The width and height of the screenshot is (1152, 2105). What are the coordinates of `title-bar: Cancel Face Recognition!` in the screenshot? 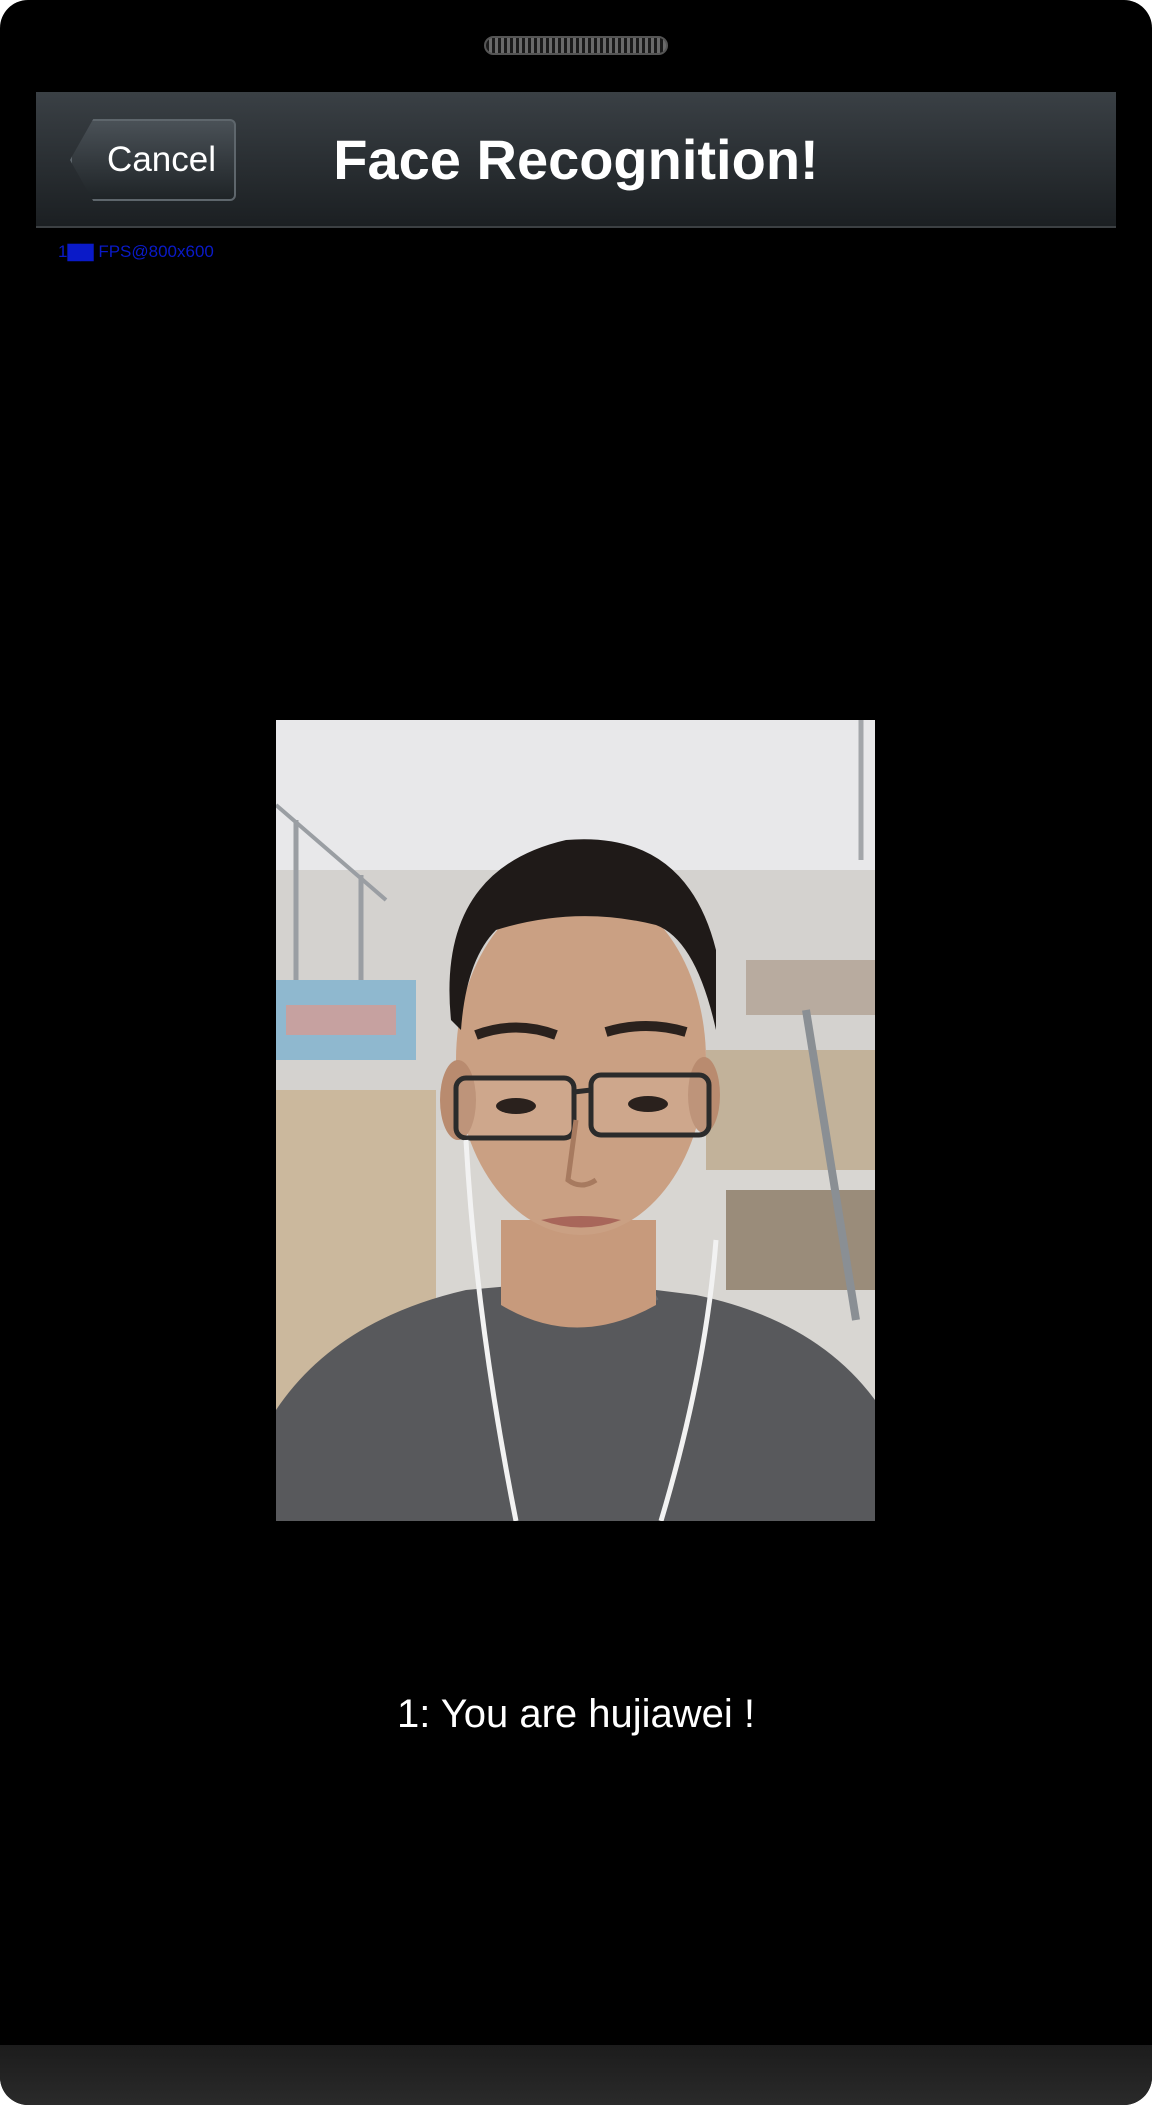 It's located at (576, 160).